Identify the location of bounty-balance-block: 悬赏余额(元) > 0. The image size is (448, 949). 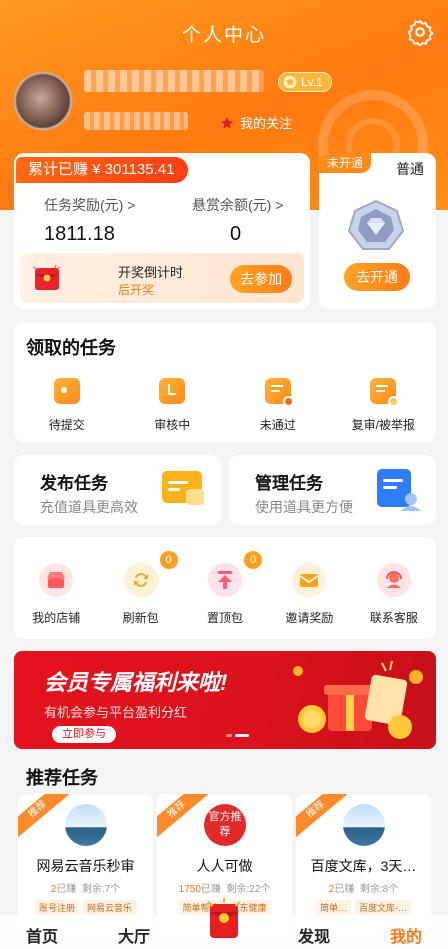
(237, 220).